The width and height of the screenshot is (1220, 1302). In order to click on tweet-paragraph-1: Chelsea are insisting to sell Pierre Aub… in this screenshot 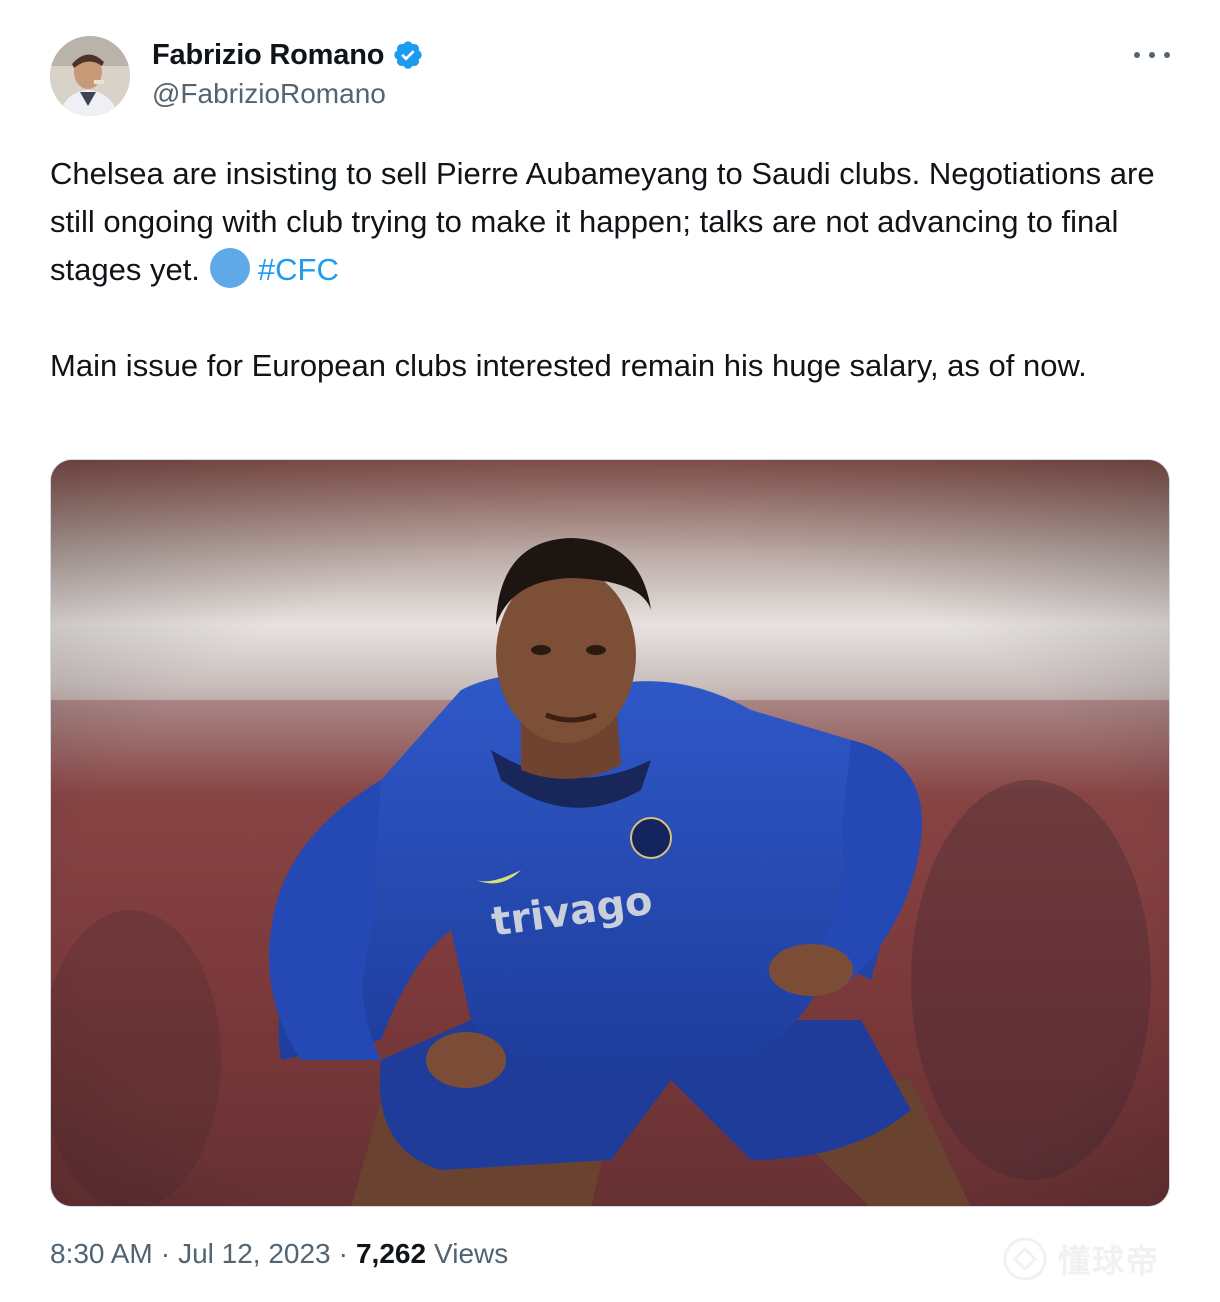, I will do `click(610, 222)`.